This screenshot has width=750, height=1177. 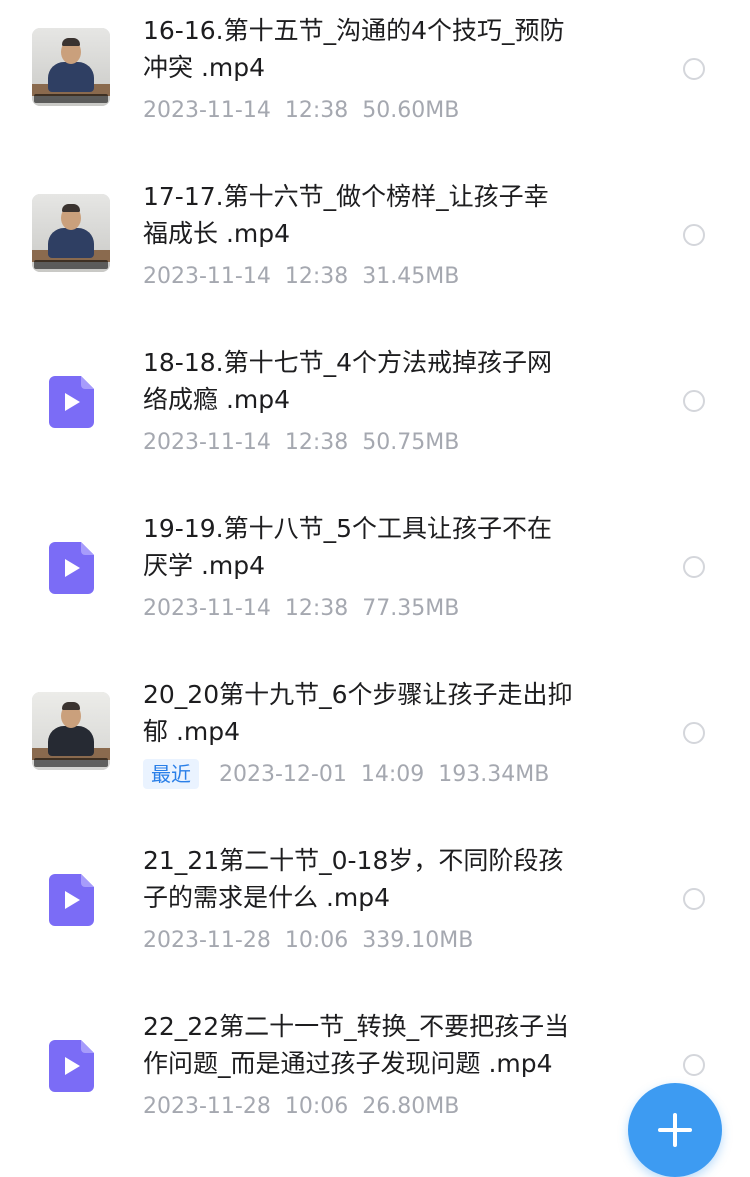 I want to click on file-size: 26.80MB, so click(x=411, y=1106).